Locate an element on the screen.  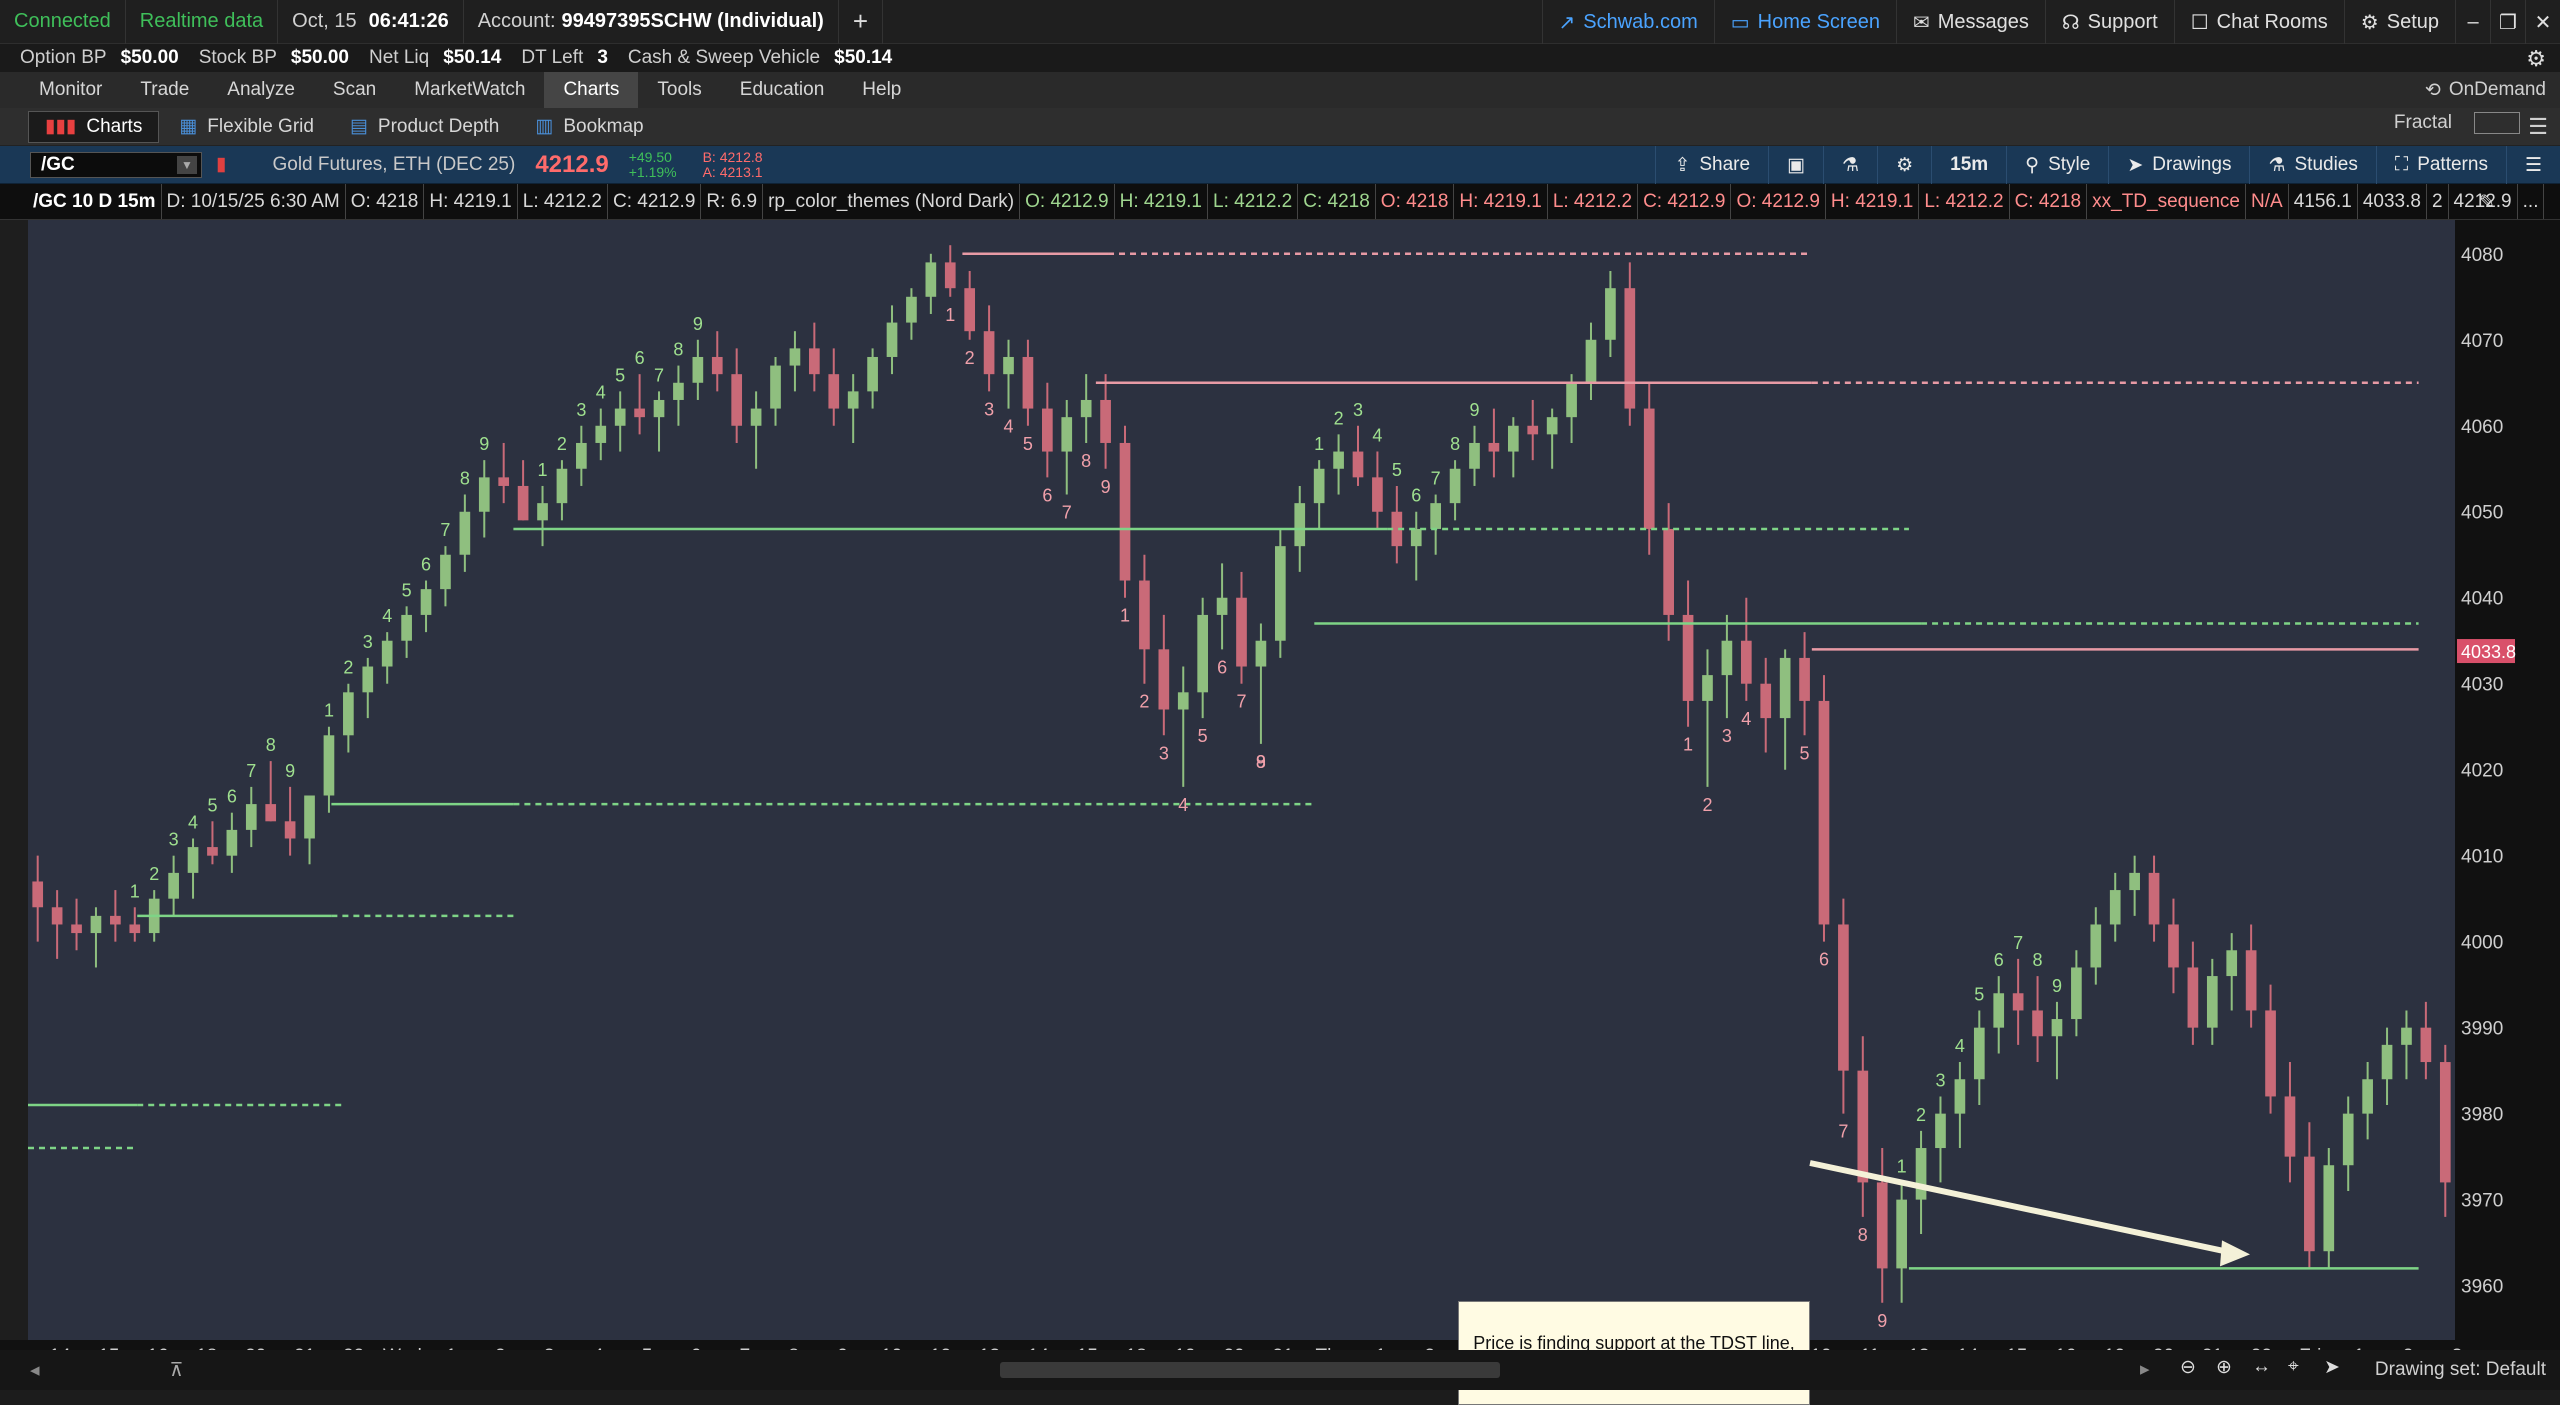
scroll-left-icon: ◂ is located at coordinates (35, 1370).